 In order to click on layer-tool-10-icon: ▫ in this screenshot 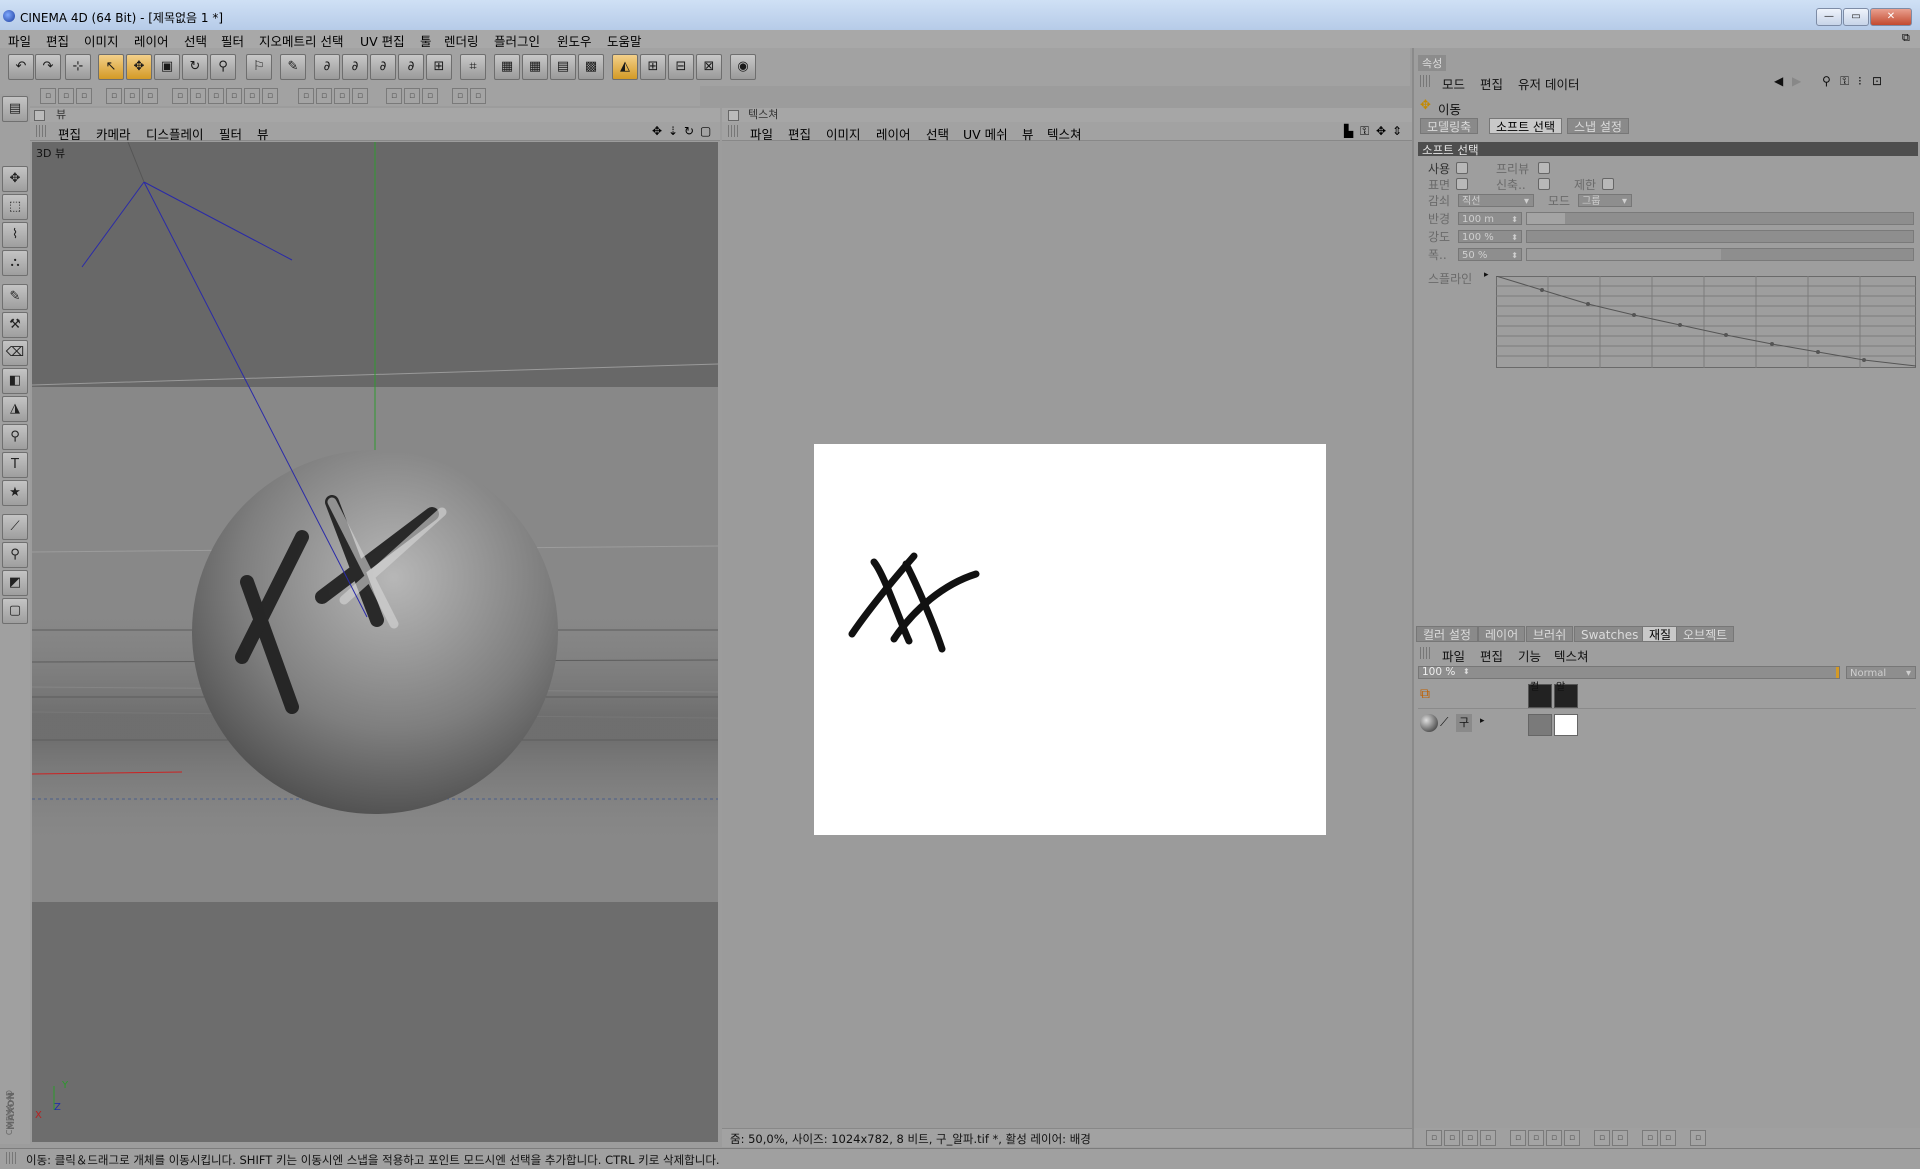, I will do `click(1620, 1138)`.